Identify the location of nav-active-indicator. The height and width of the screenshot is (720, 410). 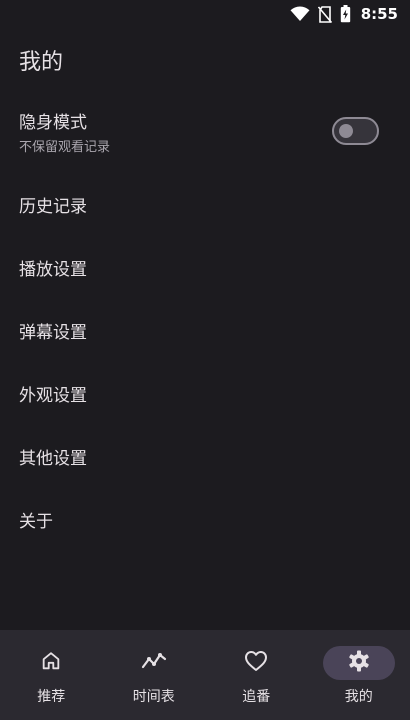
(358, 663).